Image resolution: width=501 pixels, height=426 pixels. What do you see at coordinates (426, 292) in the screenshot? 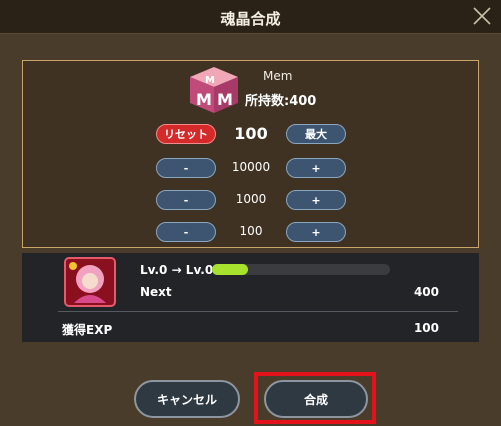
I see `next-value: 400` at bounding box center [426, 292].